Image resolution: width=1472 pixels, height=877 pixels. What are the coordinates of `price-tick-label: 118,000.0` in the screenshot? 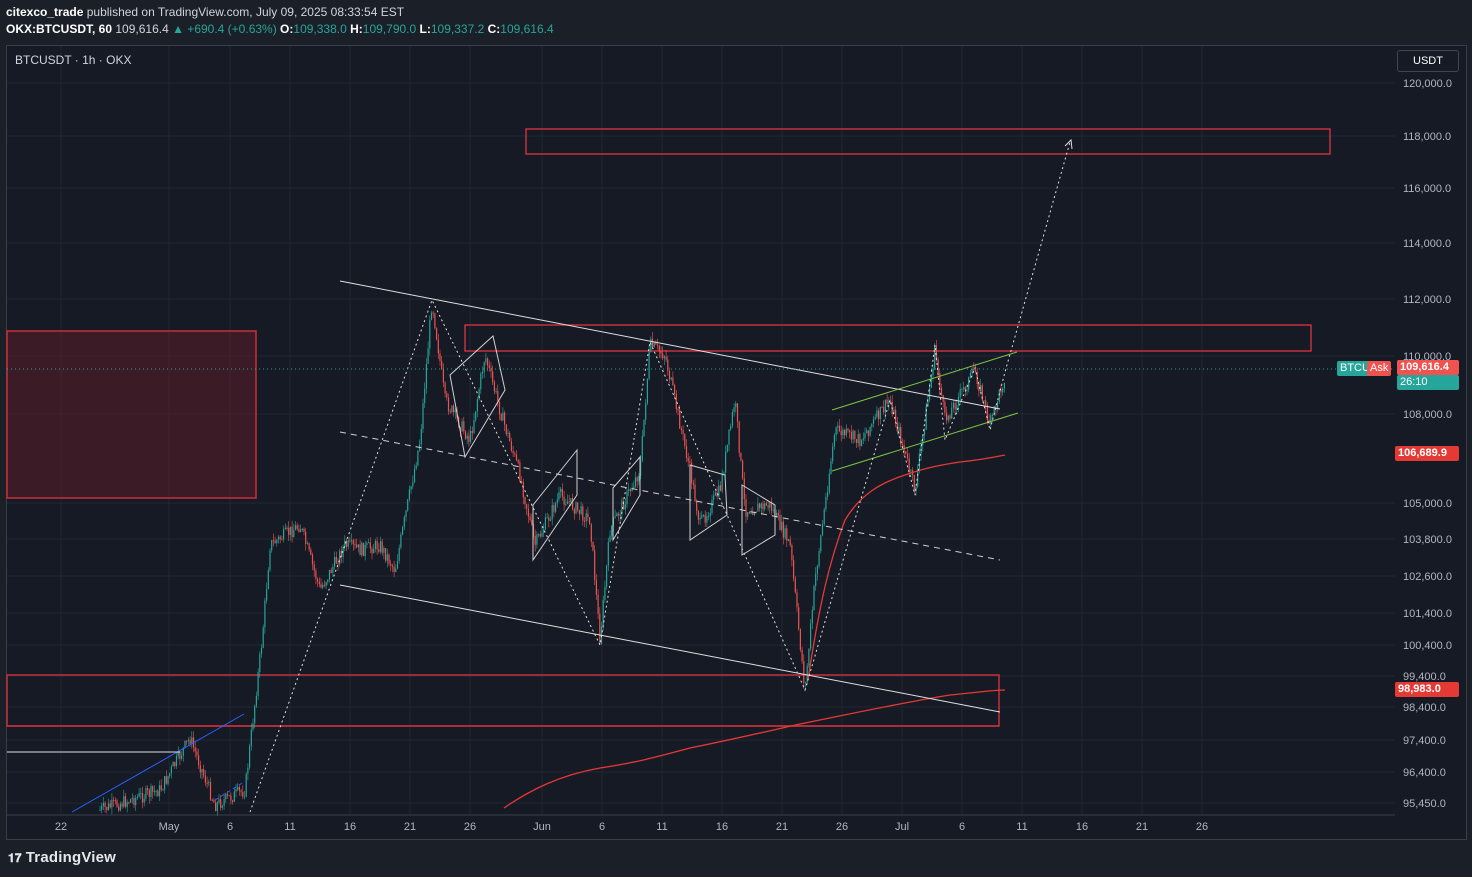 It's located at (1427, 137).